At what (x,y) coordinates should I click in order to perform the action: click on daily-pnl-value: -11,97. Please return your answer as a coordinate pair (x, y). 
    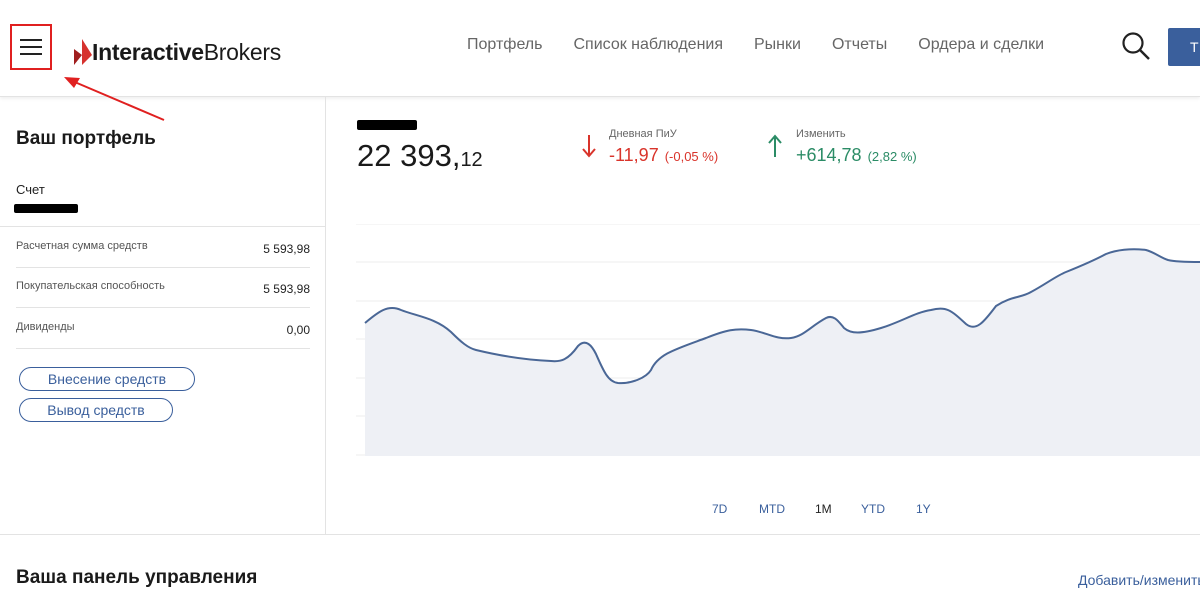
    Looking at the image, I should click on (634, 155).